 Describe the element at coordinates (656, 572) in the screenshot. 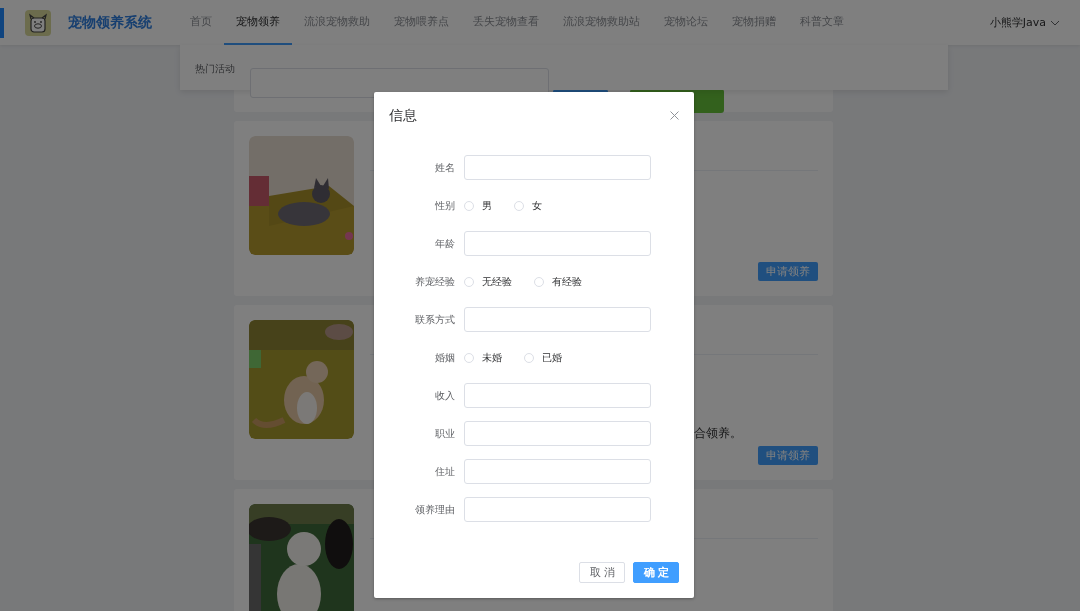

I see `confirm-button: 确定` at that location.